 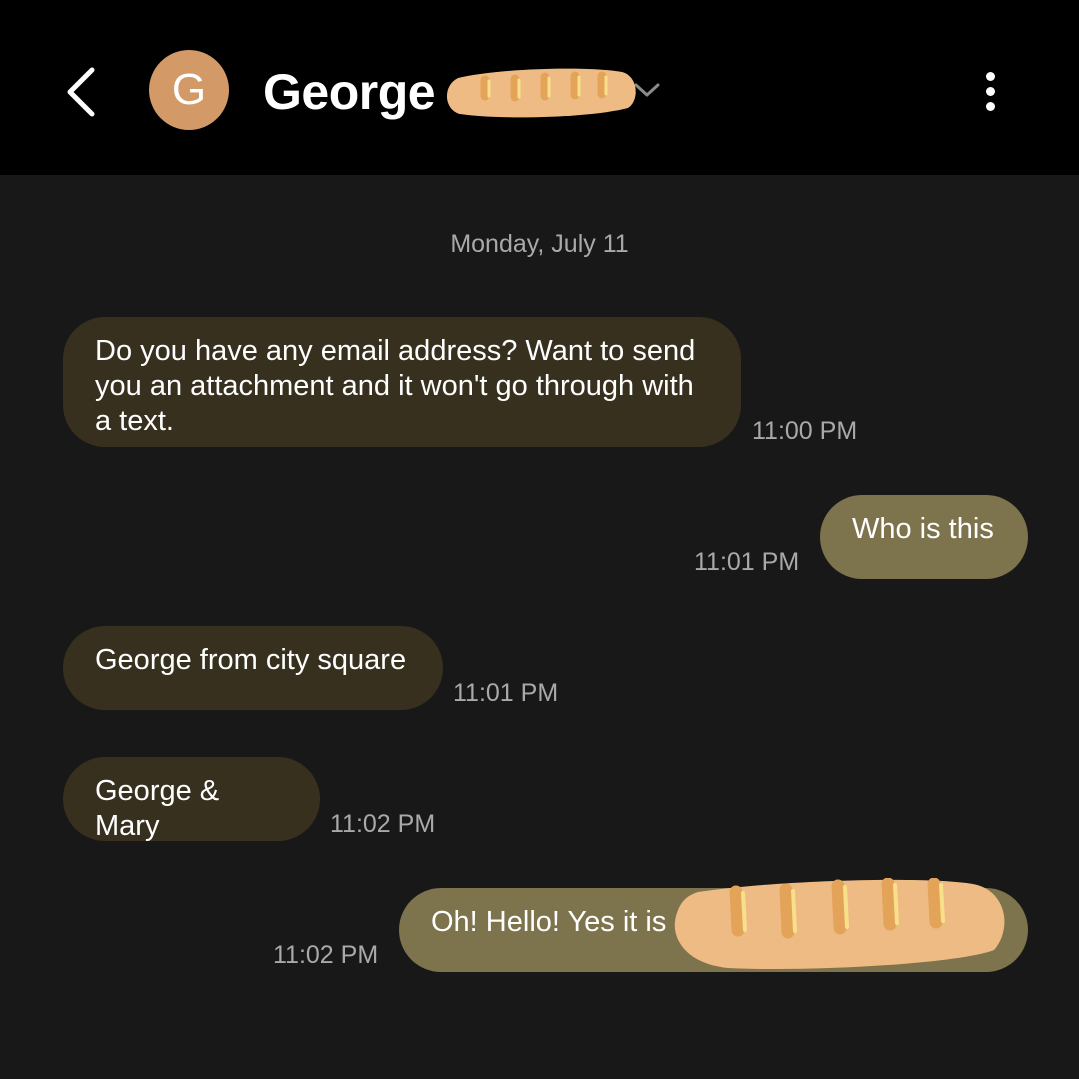 I want to click on chevron-left-icon, so click(x=81, y=92).